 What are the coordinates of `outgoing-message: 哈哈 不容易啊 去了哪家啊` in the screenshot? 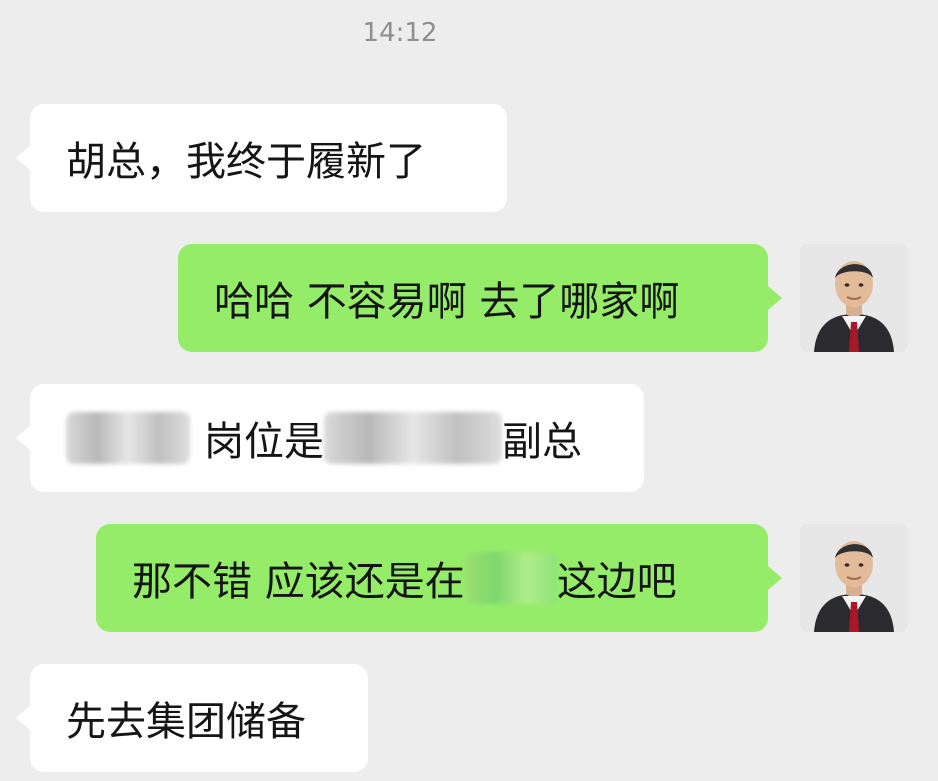 It's located at (480, 298).